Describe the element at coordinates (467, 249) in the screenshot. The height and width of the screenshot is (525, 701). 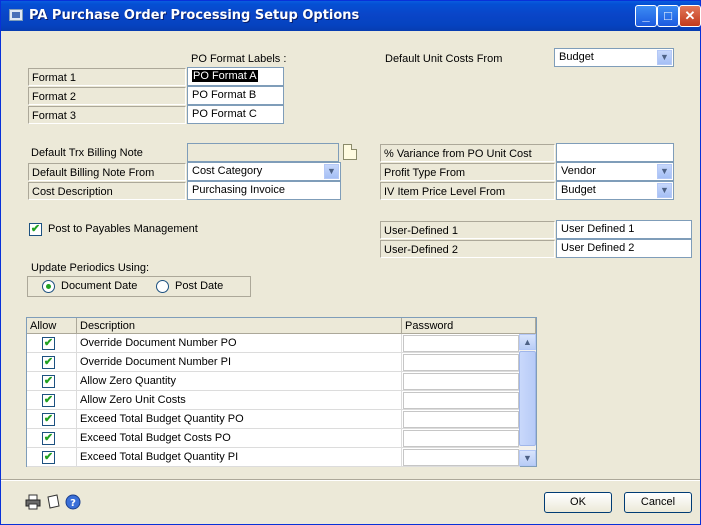
I see `user-defined-2-label: User-Defined 2` at that location.